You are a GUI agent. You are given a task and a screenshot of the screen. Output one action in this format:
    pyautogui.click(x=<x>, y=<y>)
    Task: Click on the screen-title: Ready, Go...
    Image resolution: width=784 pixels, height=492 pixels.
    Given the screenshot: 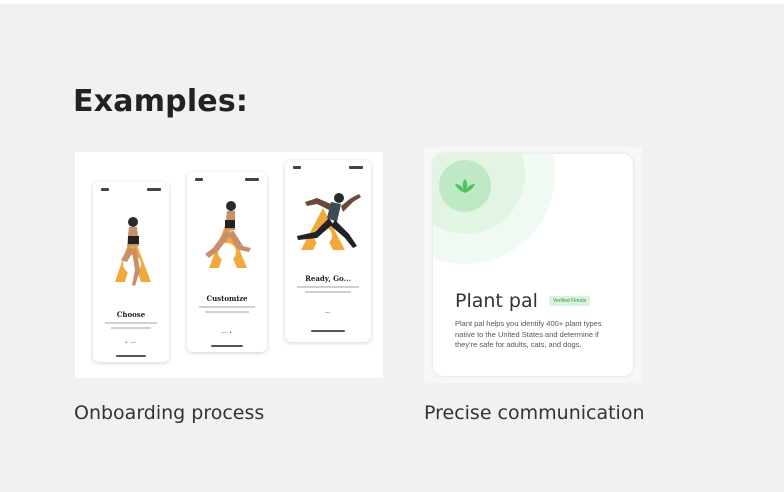 What is the action you would take?
    pyautogui.click(x=328, y=278)
    